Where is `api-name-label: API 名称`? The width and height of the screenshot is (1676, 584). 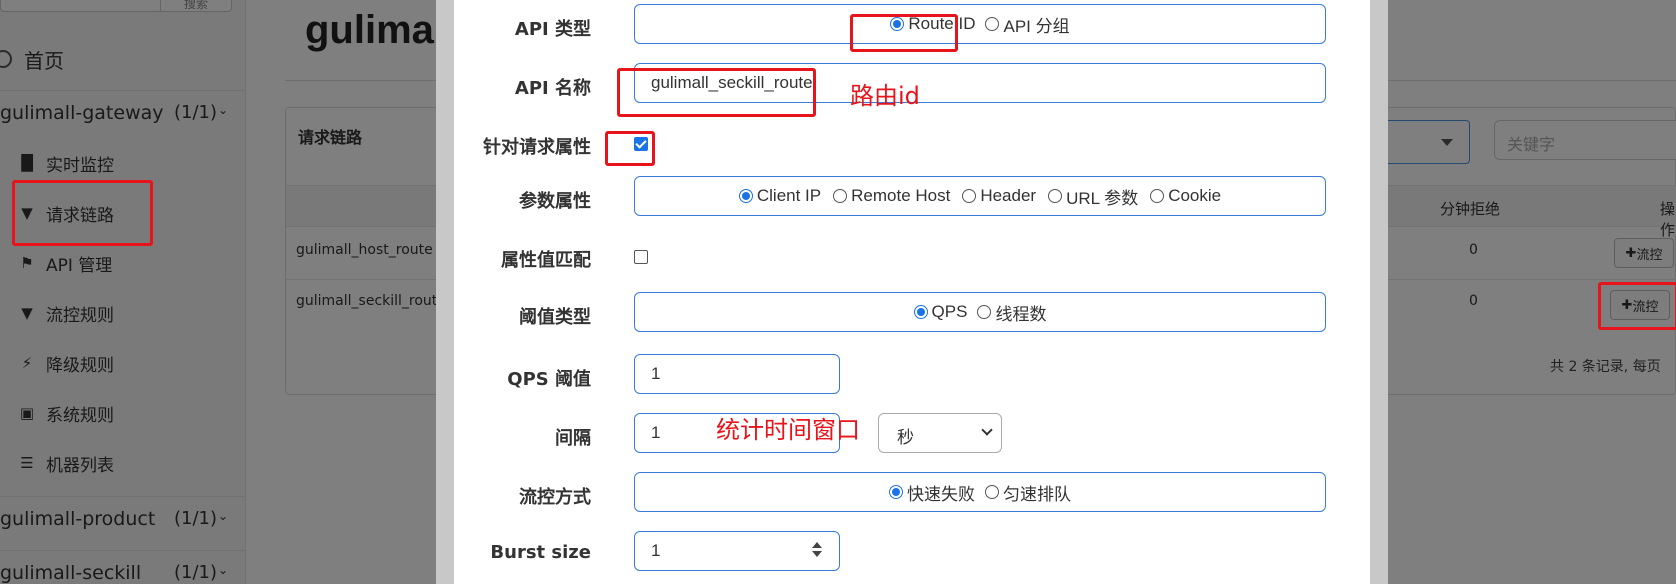 api-name-label: API 名称 is located at coordinates (552, 88).